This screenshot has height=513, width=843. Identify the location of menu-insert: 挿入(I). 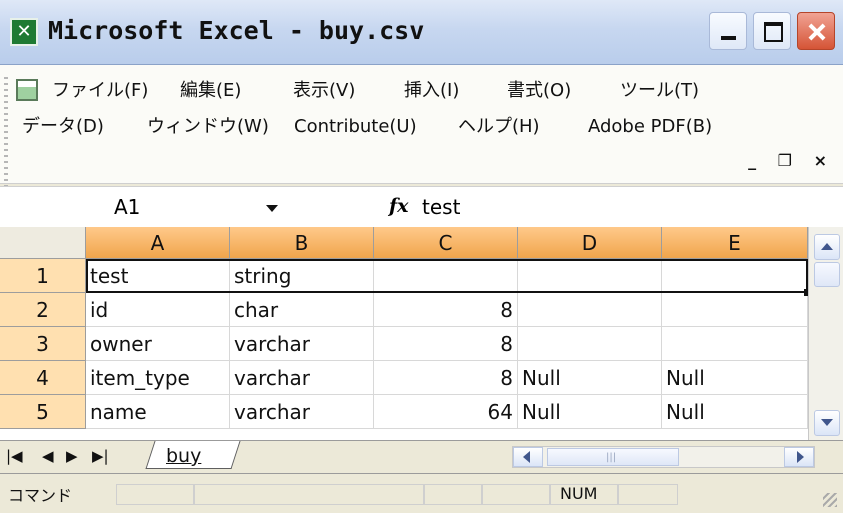
(431, 91).